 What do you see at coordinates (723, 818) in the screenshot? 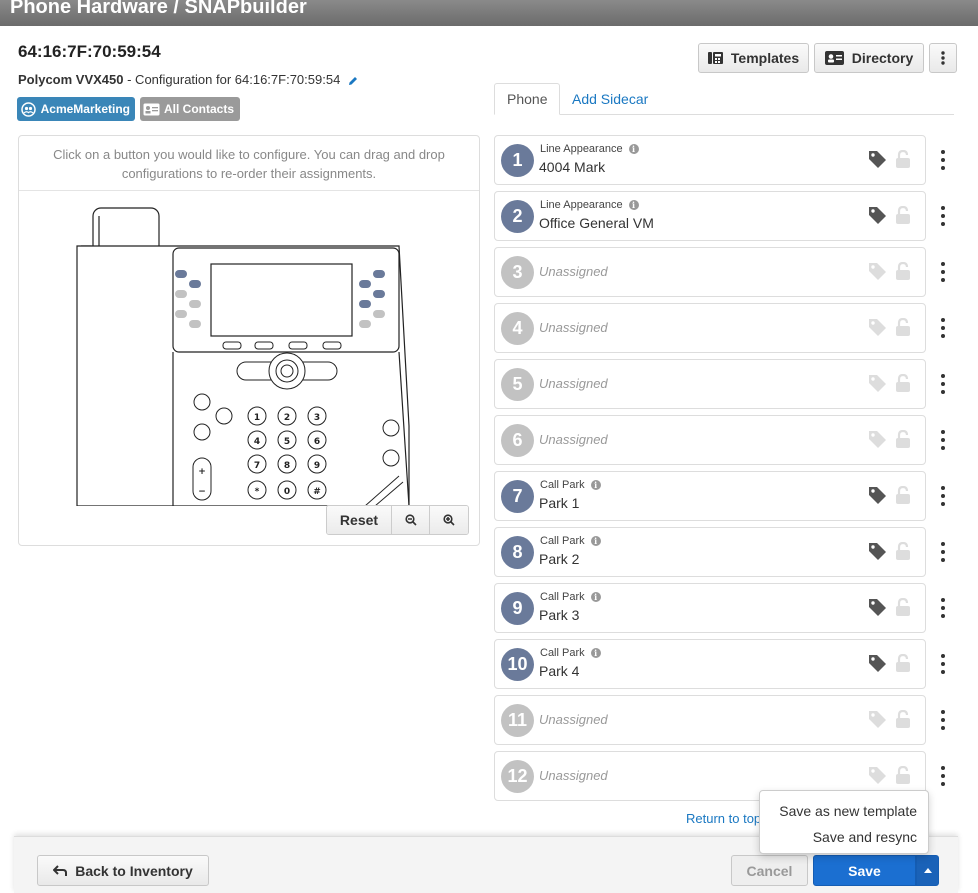
I see `return-to-top-link: Return to top` at bounding box center [723, 818].